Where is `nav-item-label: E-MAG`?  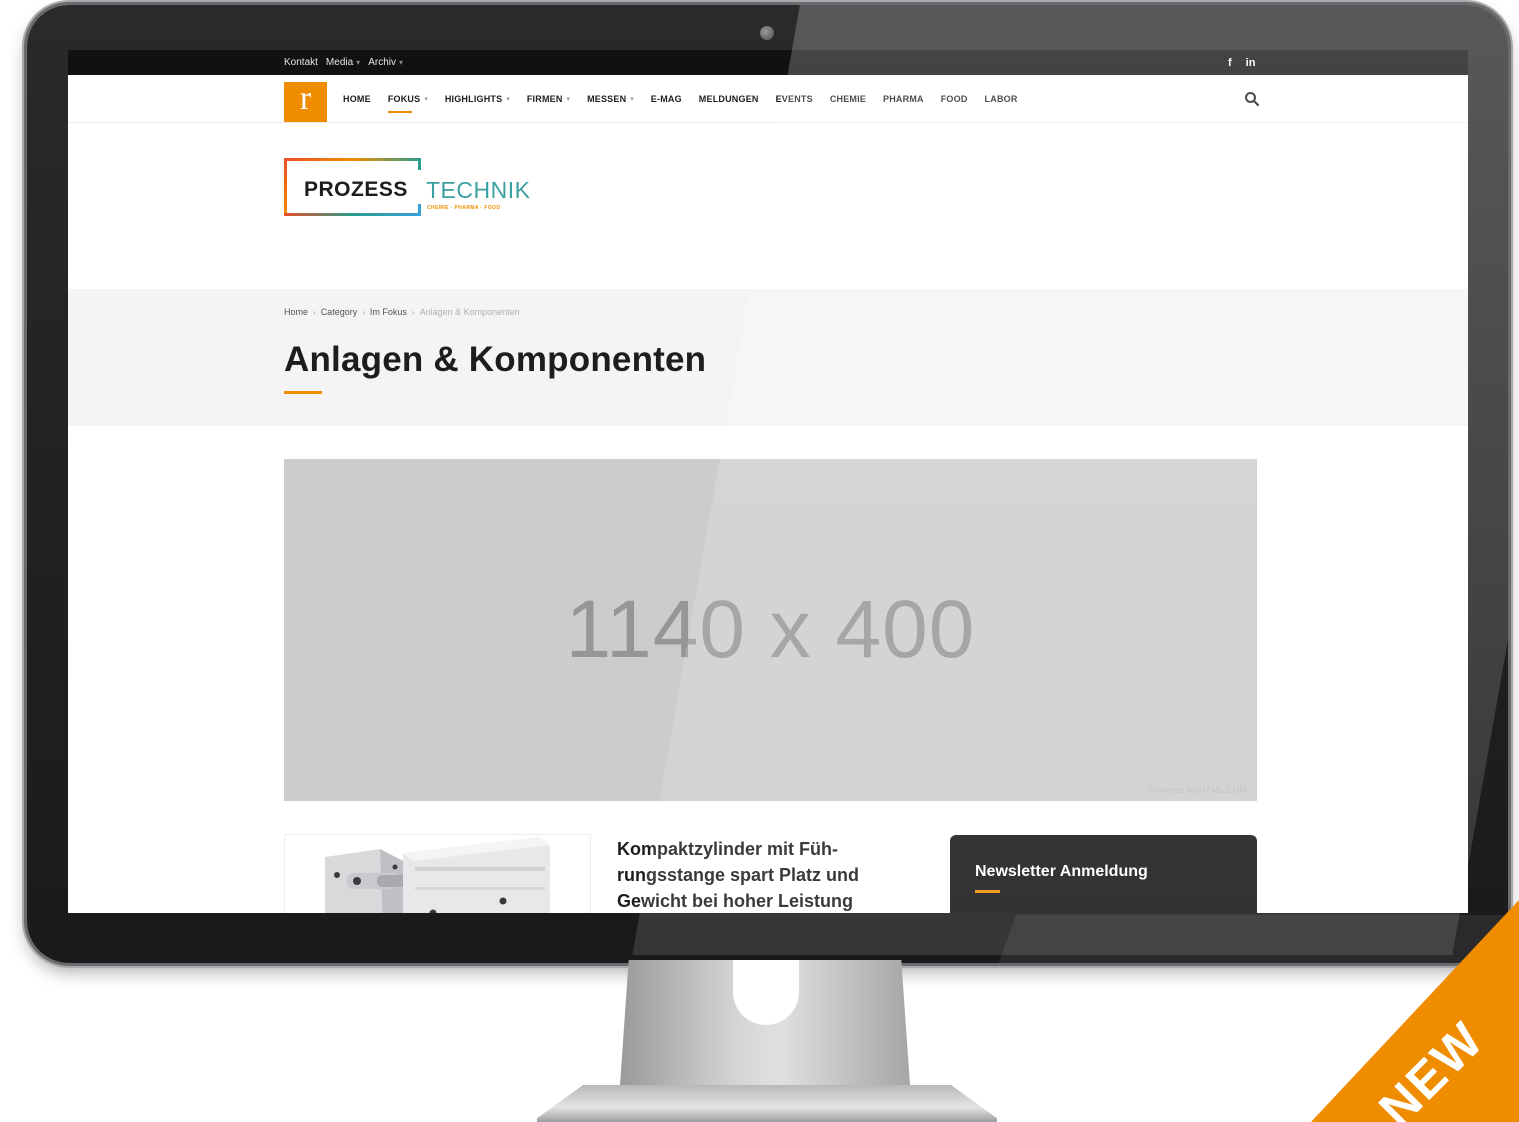 nav-item-label: E-MAG is located at coordinates (666, 99).